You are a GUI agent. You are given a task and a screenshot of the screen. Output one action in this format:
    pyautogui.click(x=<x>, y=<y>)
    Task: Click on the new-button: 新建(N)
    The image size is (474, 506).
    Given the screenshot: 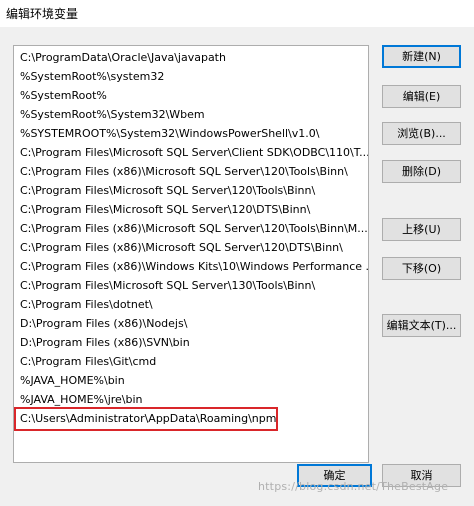 What is the action you would take?
    pyautogui.click(x=421, y=56)
    